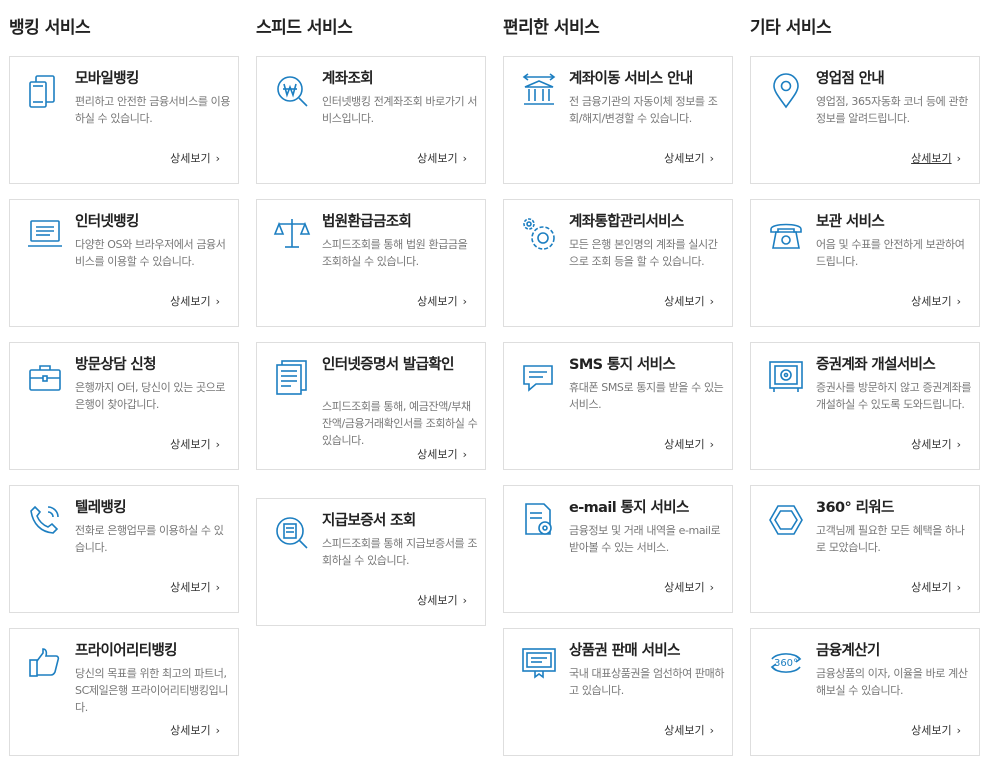  I want to click on rotate-360-icon: 360°, so click(786, 663).